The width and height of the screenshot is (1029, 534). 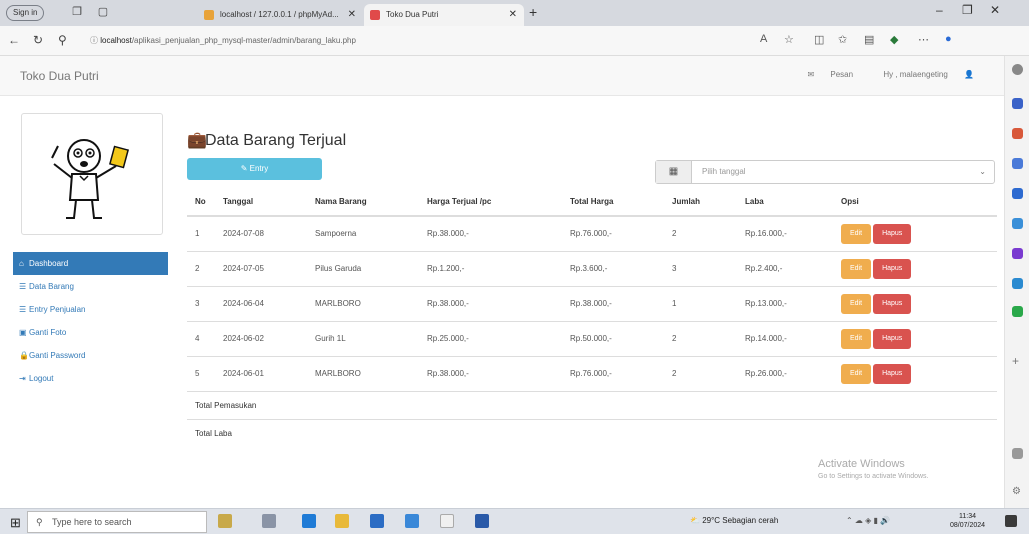 I want to click on user-menu: Hy , malaengeting 👤, so click(x=921, y=74).